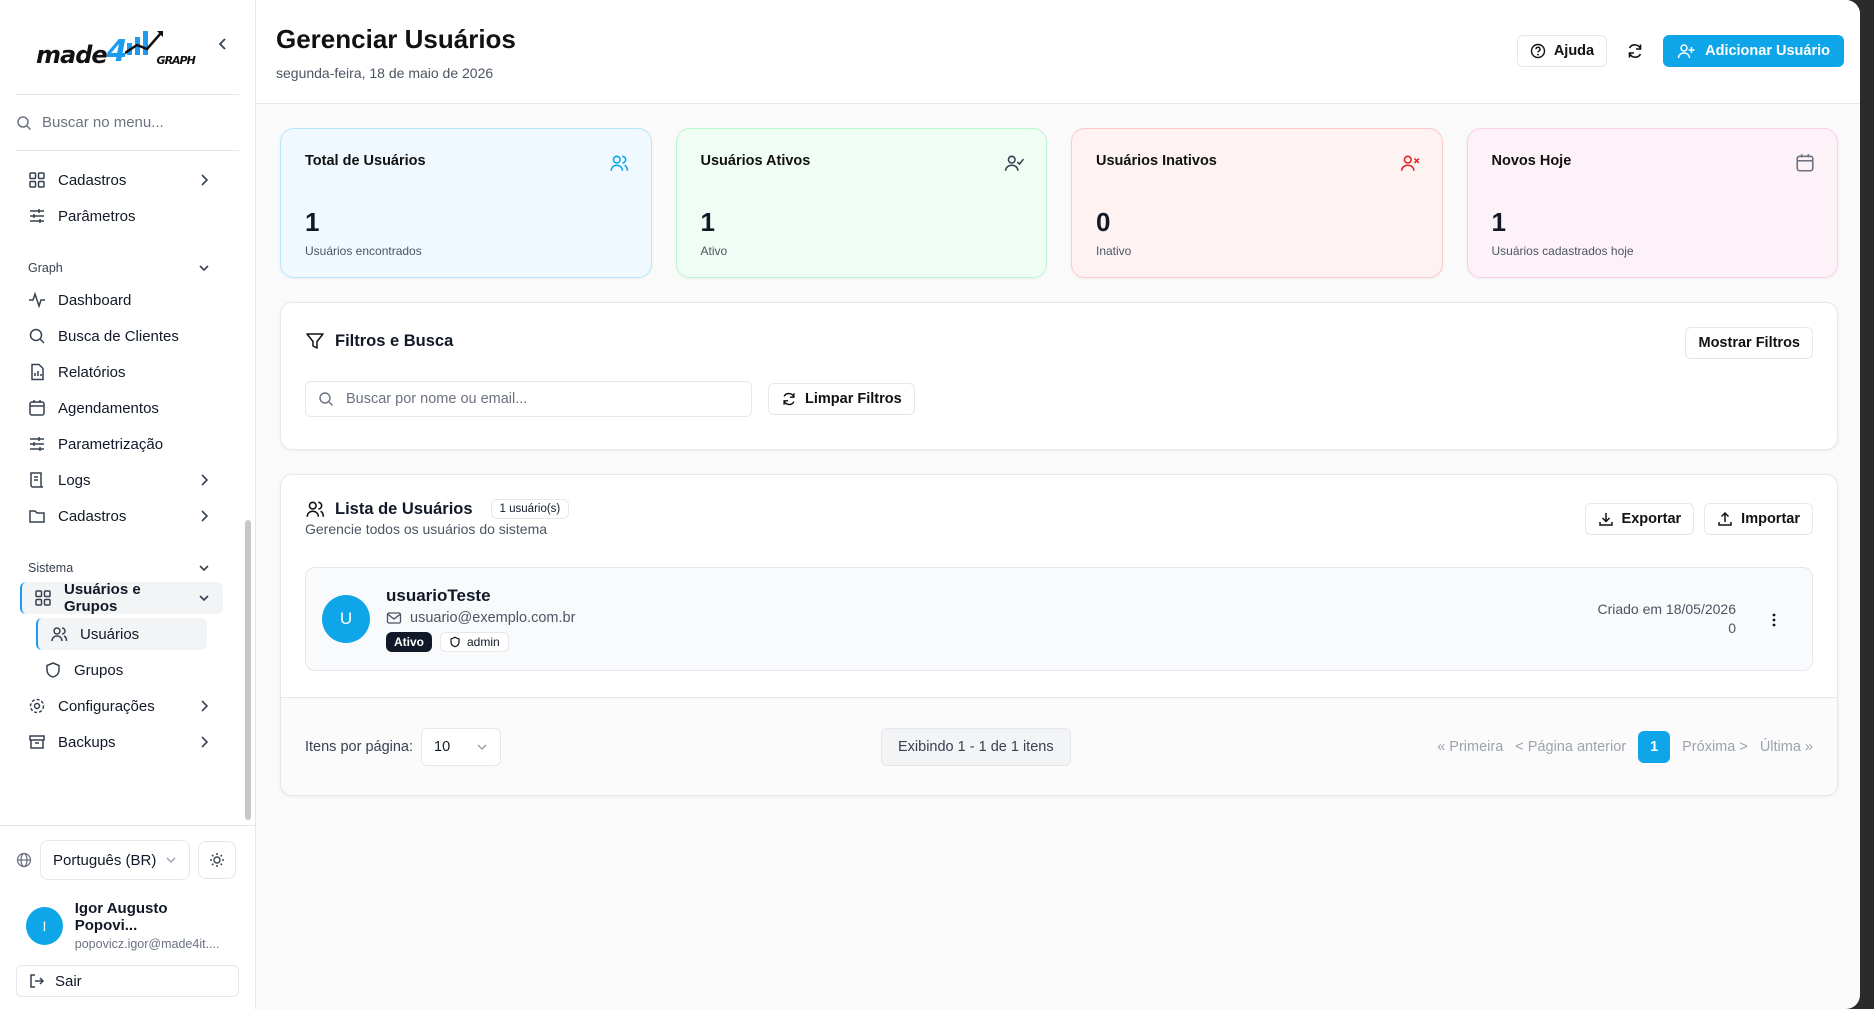  Describe the element at coordinates (1014, 163) in the screenshot. I see `user-check-icon` at that location.